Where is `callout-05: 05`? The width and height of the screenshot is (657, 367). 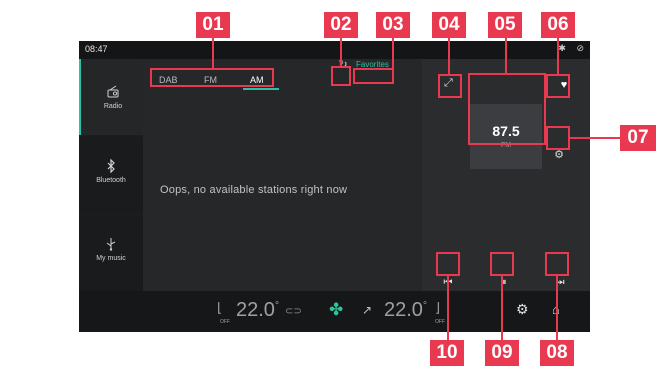 callout-05: 05 is located at coordinates (505, 25).